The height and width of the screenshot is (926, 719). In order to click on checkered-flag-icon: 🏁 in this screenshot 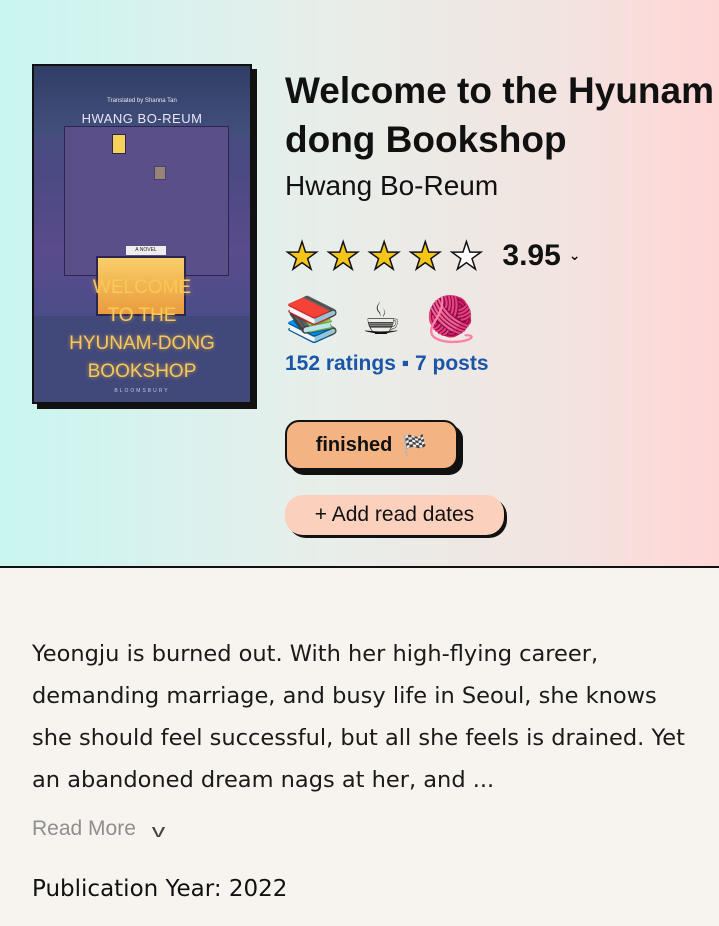, I will do `click(415, 445)`.